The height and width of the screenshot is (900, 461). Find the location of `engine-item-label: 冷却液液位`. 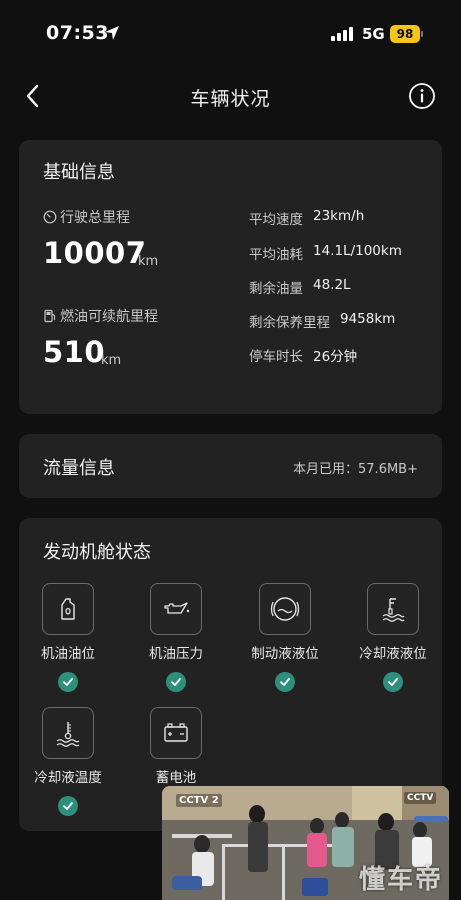

engine-item-label: 冷却液液位 is located at coordinates (393, 654).